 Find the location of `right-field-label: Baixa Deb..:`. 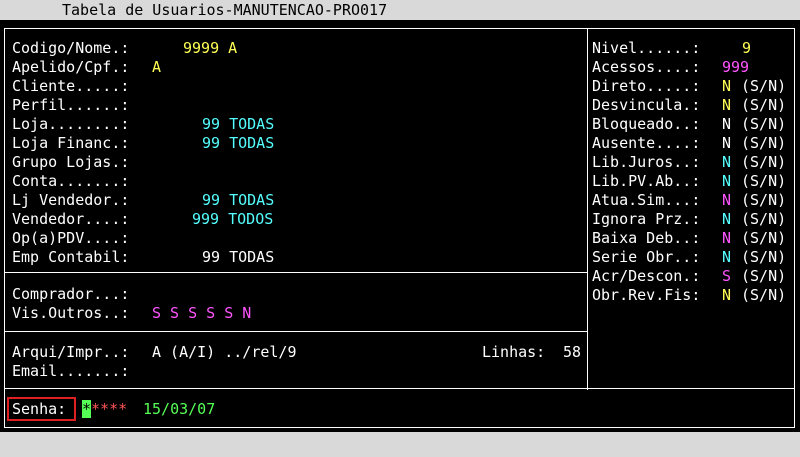

right-field-label: Baixa Deb..: is located at coordinates (646, 238).